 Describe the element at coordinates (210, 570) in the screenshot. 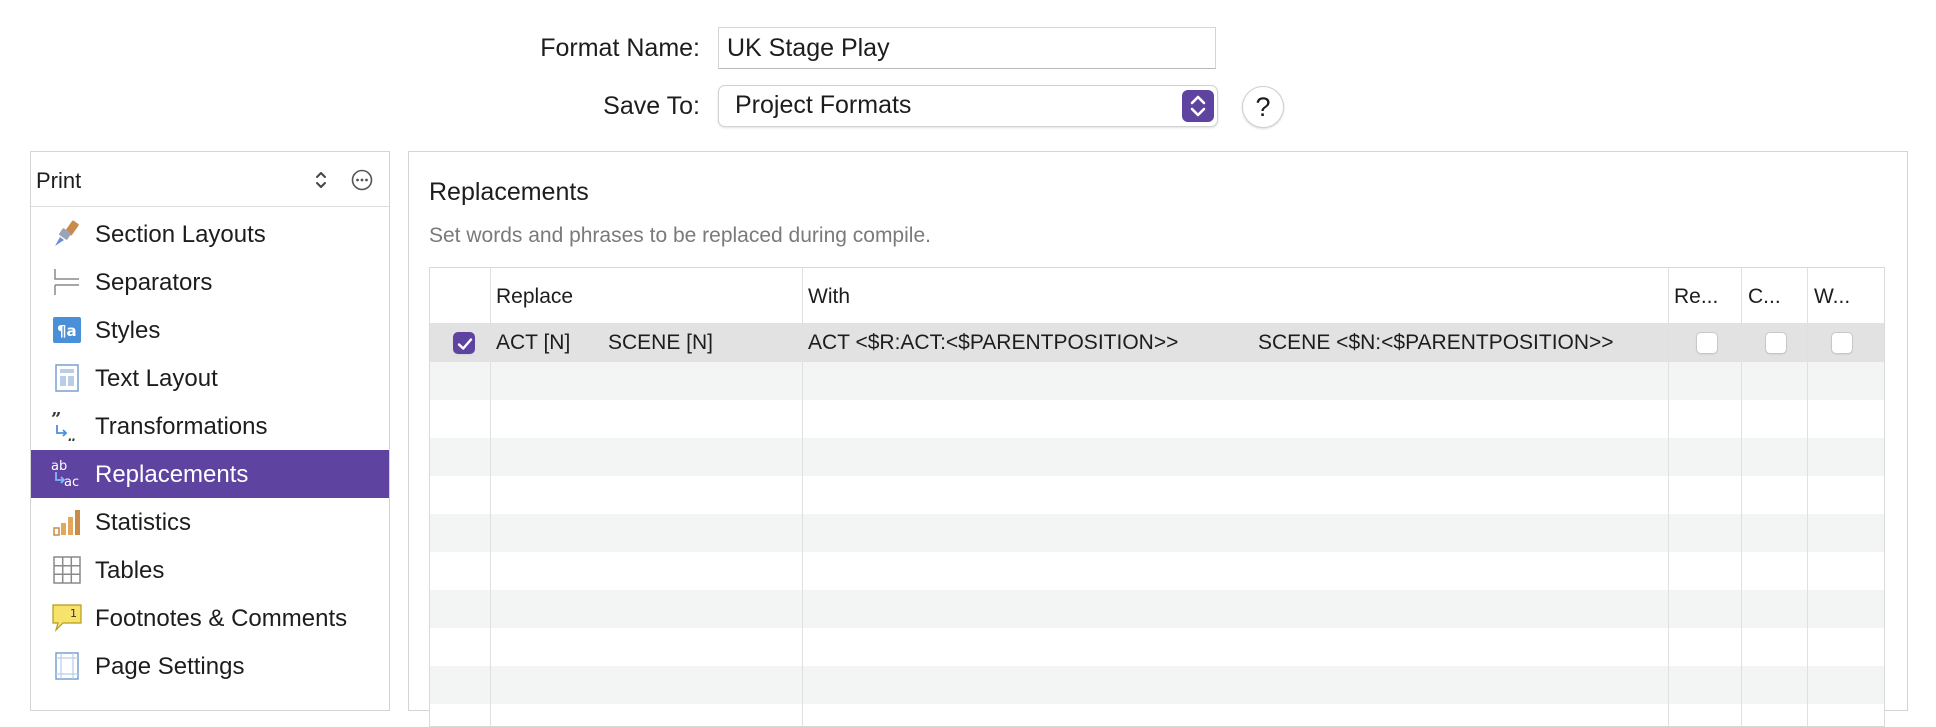

I see `sidebar-item-tables: Tables` at that location.